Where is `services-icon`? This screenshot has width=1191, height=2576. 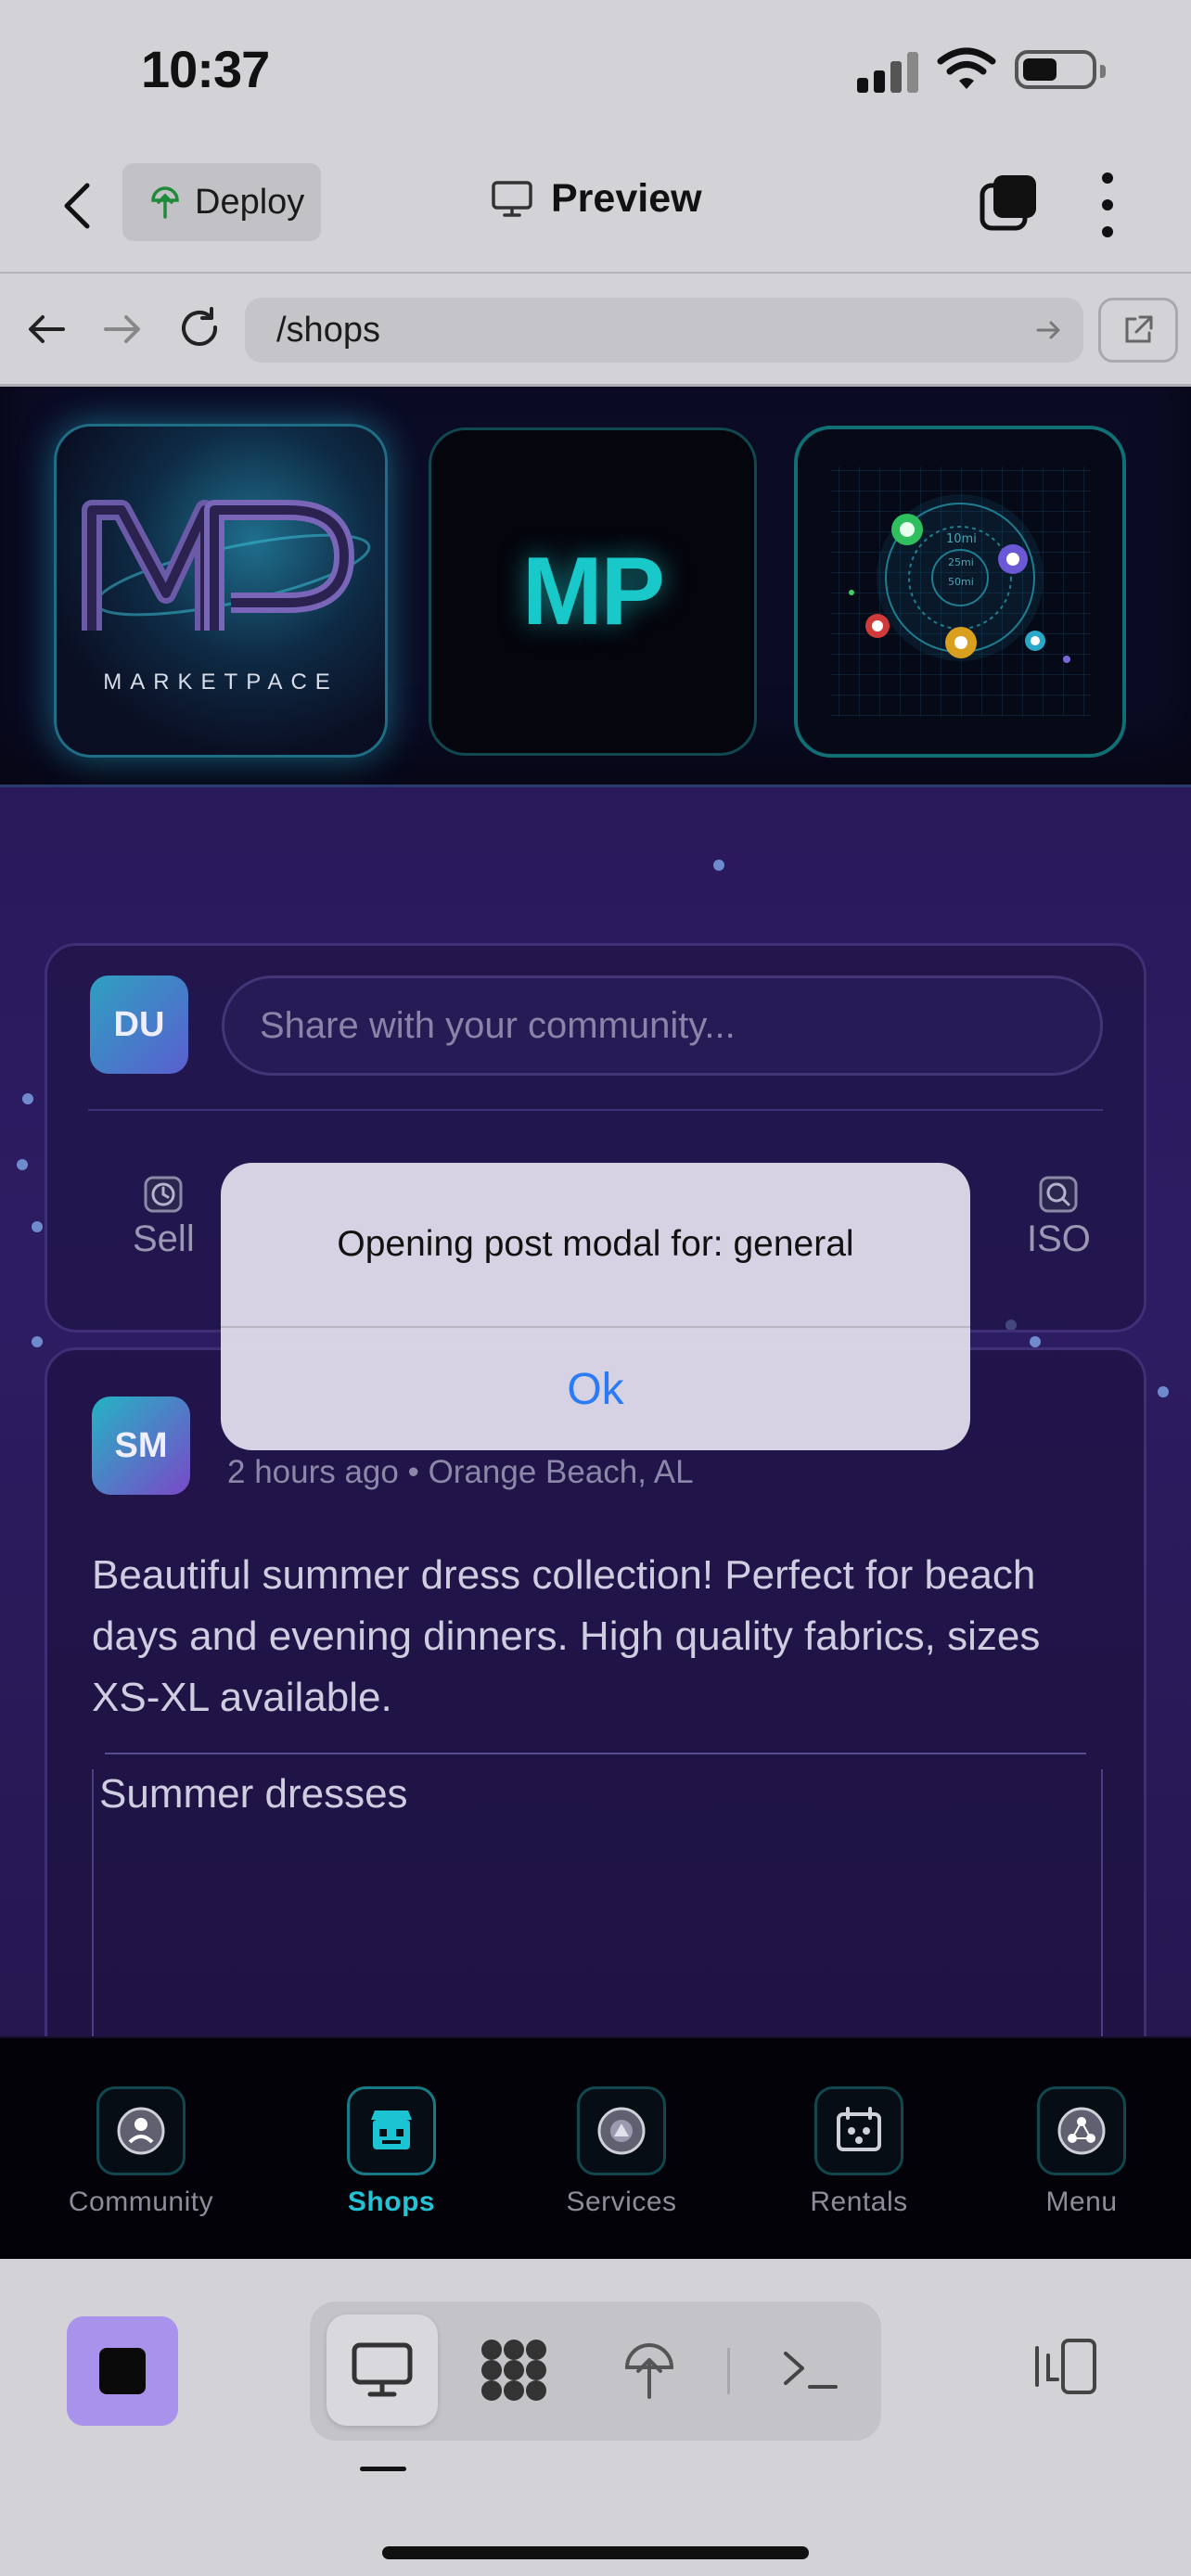 services-icon is located at coordinates (621, 2131).